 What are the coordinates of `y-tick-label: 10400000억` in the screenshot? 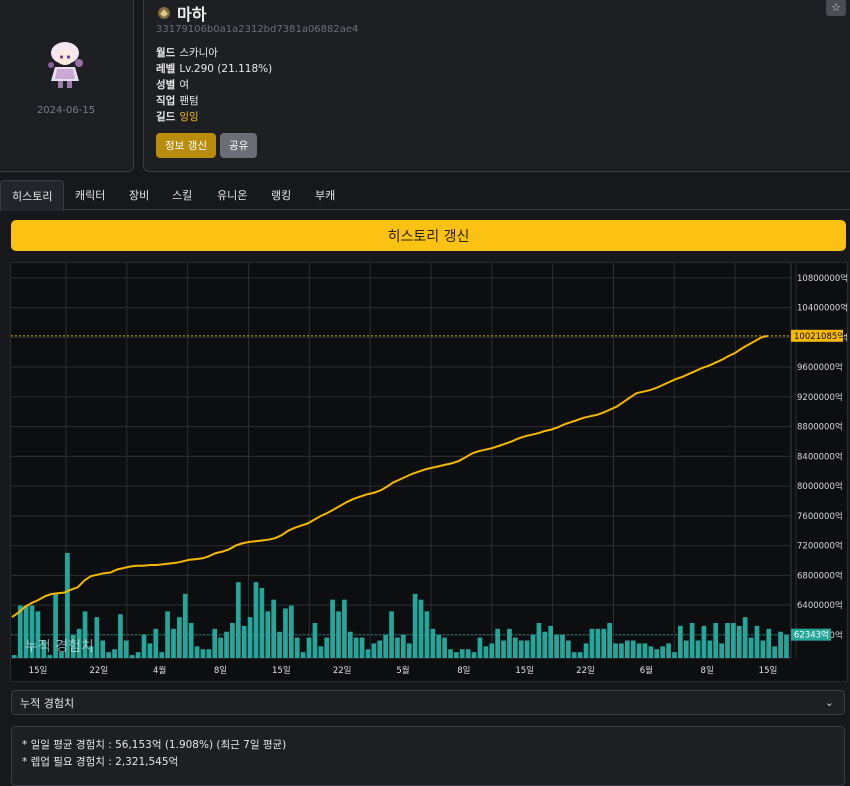 It's located at (822, 308).